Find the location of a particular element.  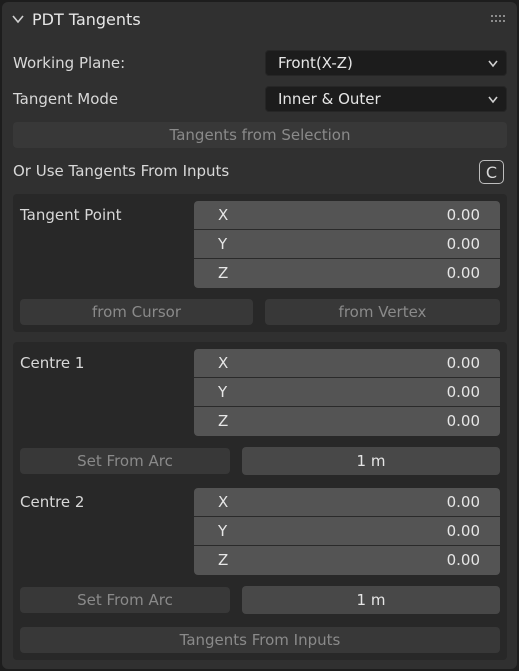

centre1-y-field: Y 0.00 is located at coordinates (347, 392).